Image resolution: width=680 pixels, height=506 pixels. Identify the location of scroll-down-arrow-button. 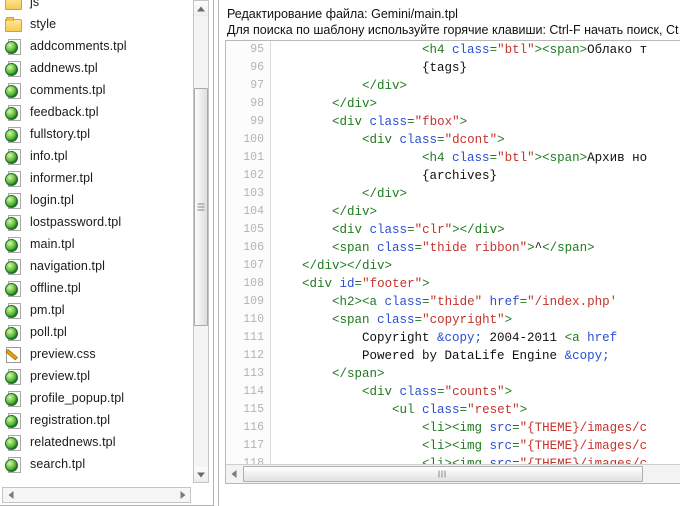
(201, 474).